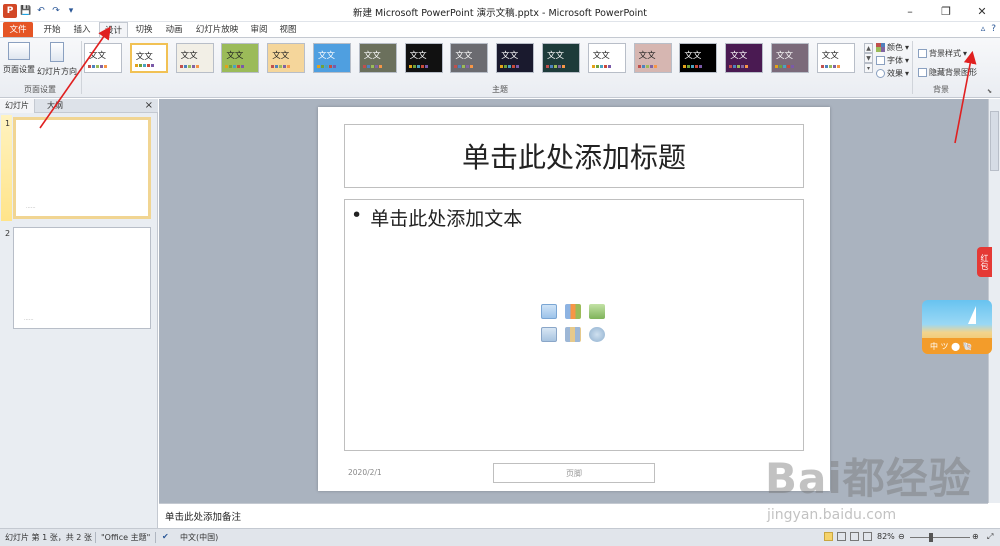 Image resolution: width=1000 pixels, height=546 pixels. What do you see at coordinates (165, 536) in the screenshot?
I see `spell-check-icon: ✔` at bounding box center [165, 536].